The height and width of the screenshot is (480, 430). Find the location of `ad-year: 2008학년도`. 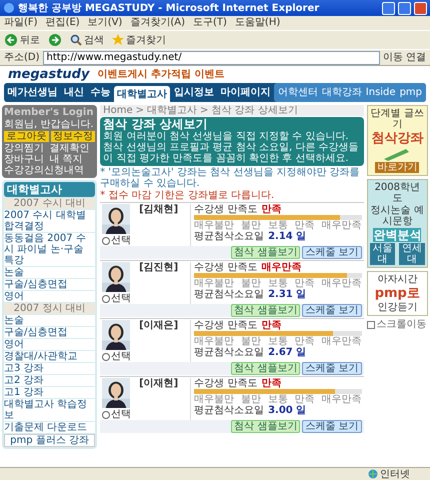

ad-year: 2008학년도 is located at coordinates (398, 193).